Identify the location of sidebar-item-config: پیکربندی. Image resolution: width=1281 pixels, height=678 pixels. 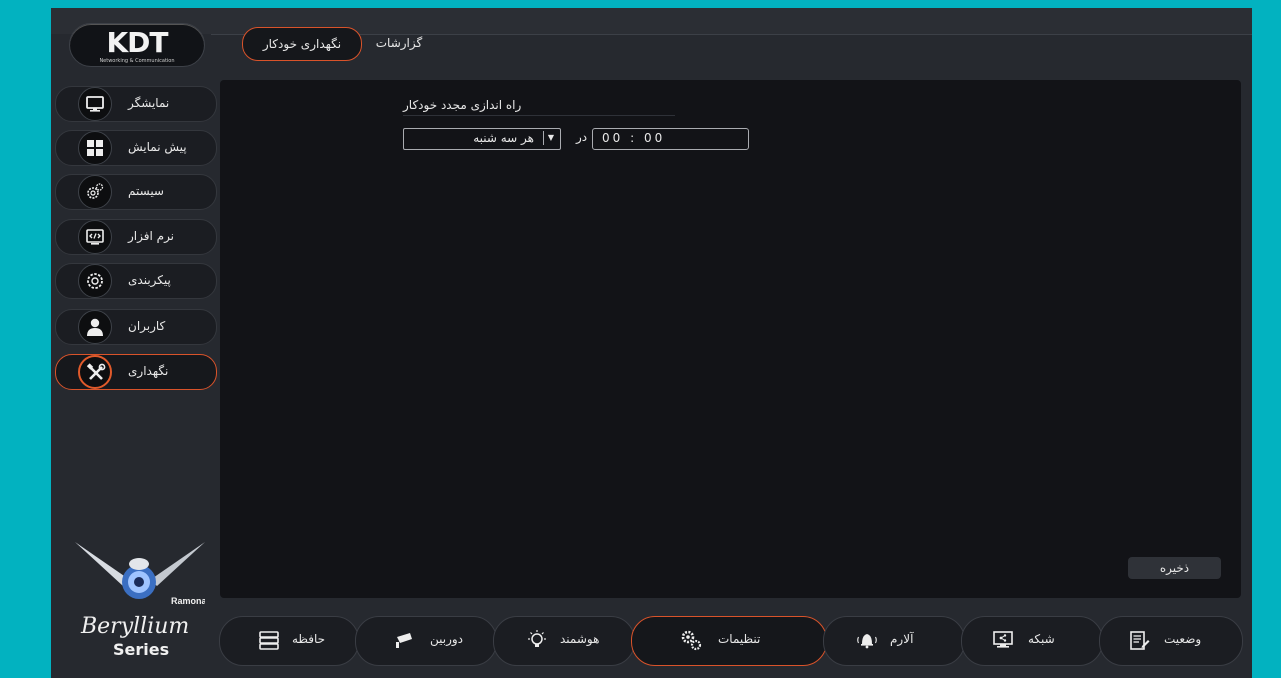
(136, 281).